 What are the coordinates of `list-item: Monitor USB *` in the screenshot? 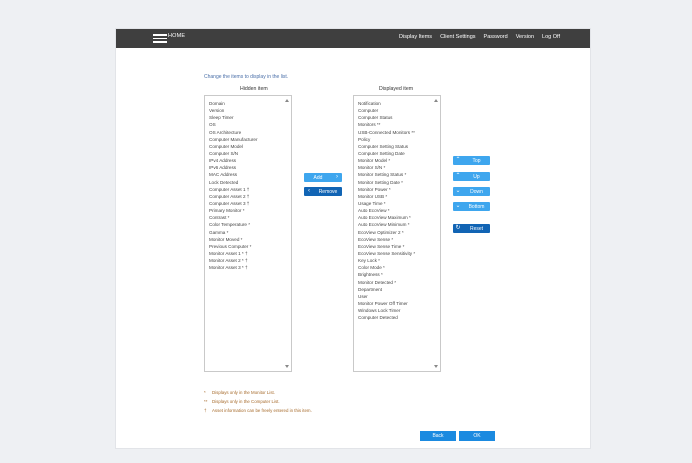 It's located at (397, 196).